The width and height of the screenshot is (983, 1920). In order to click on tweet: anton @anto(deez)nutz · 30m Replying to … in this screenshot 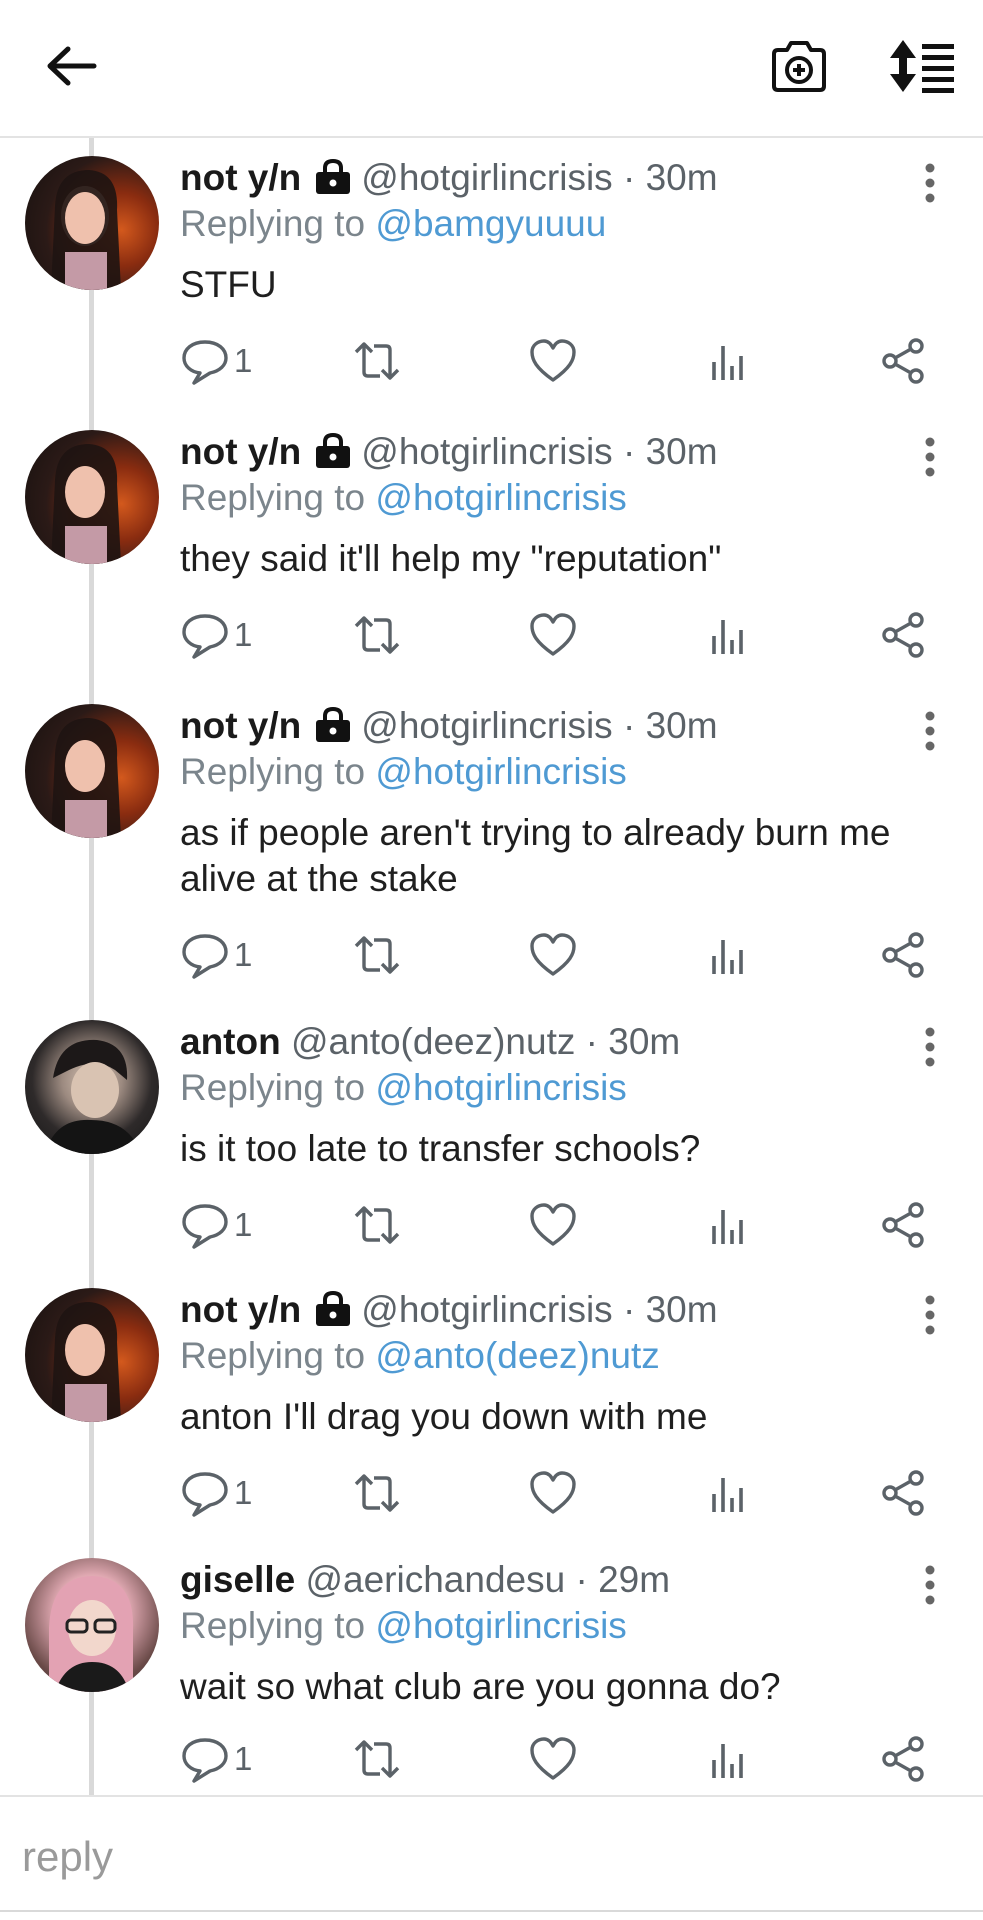, I will do `click(491, 1155)`.